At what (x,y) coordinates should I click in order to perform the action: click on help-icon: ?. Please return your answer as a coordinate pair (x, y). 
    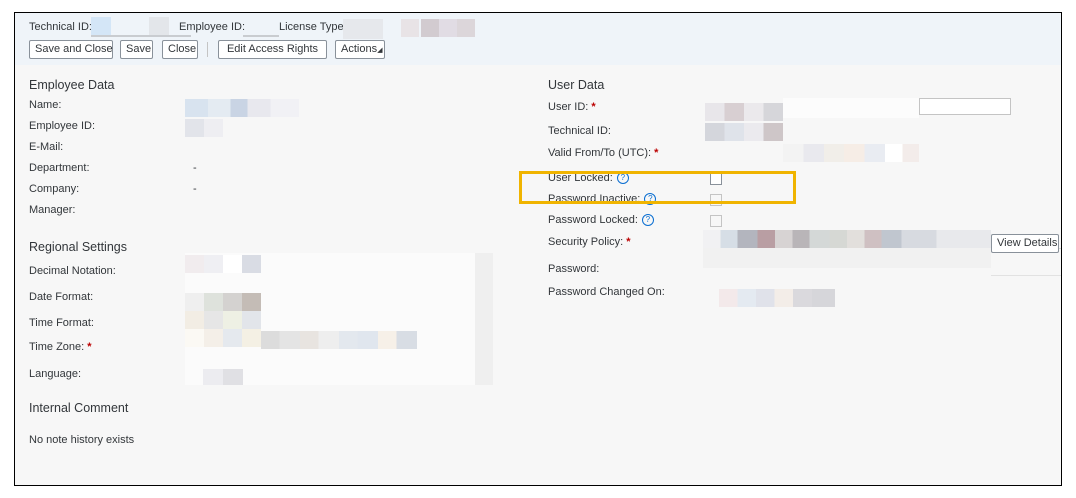
    Looking at the image, I should click on (647, 220).